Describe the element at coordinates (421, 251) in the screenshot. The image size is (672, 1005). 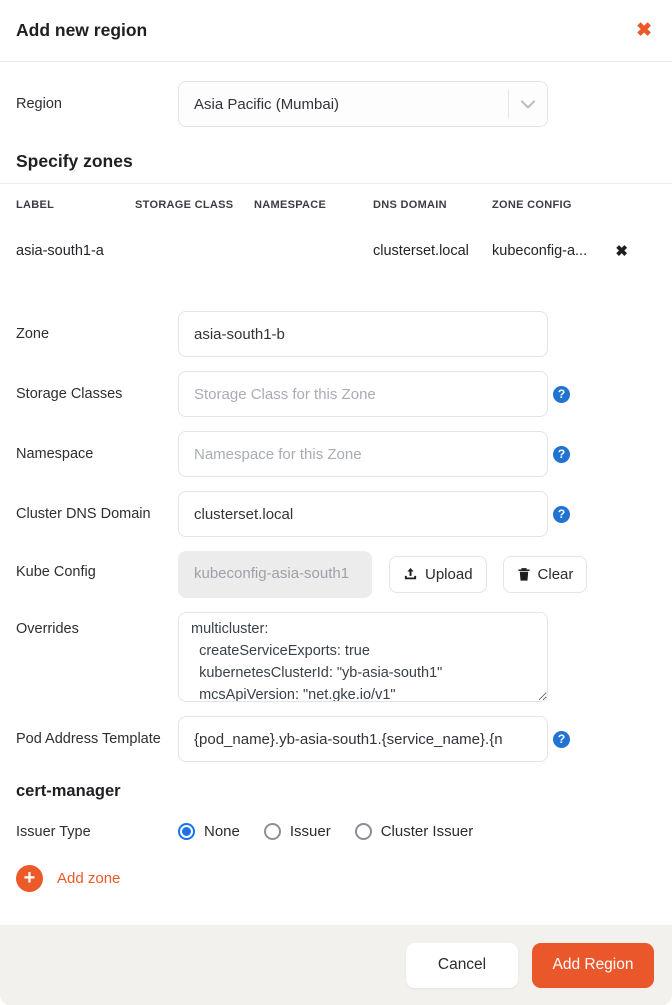
I see `cell-dns-domain: clusterset.local` at that location.